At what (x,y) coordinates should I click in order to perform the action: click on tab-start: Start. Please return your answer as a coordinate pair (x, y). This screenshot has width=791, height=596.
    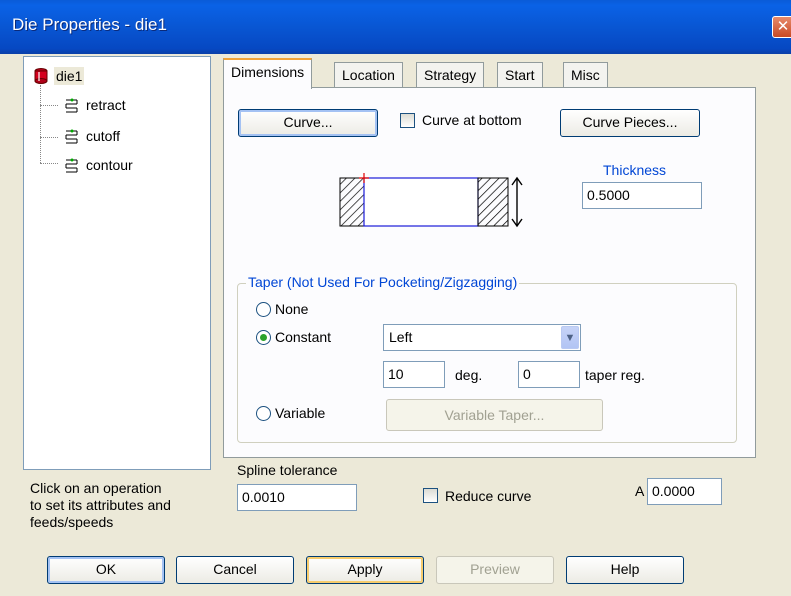
    Looking at the image, I should click on (520, 75).